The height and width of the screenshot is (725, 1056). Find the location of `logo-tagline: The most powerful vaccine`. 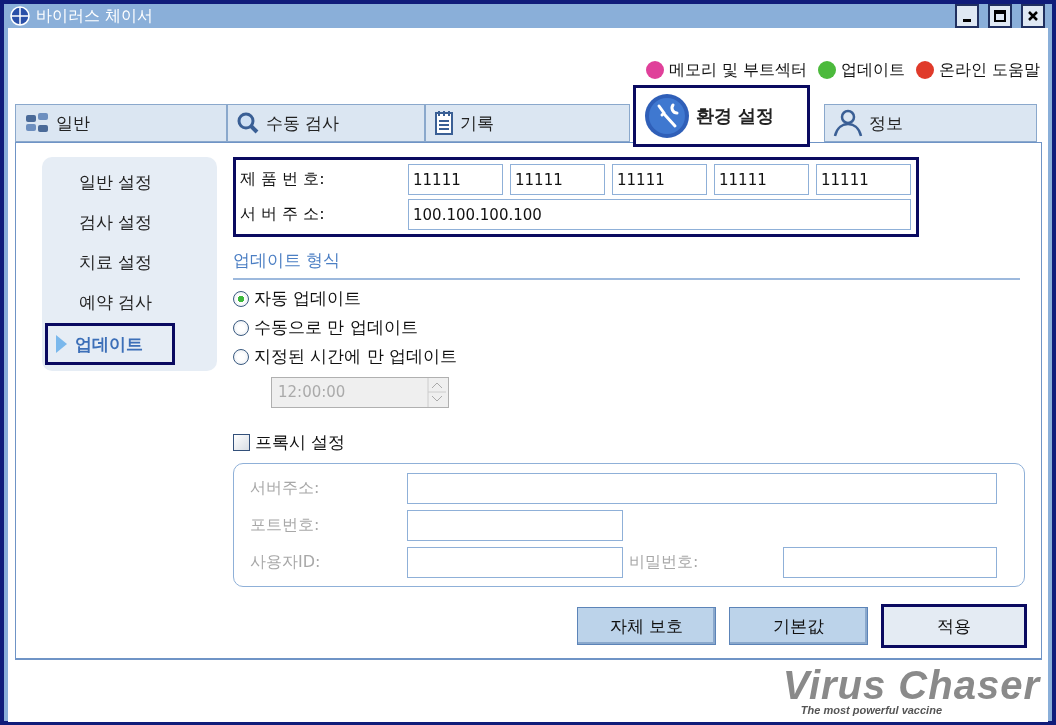

logo-tagline: The most powerful vaccine is located at coordinates (871, 710).